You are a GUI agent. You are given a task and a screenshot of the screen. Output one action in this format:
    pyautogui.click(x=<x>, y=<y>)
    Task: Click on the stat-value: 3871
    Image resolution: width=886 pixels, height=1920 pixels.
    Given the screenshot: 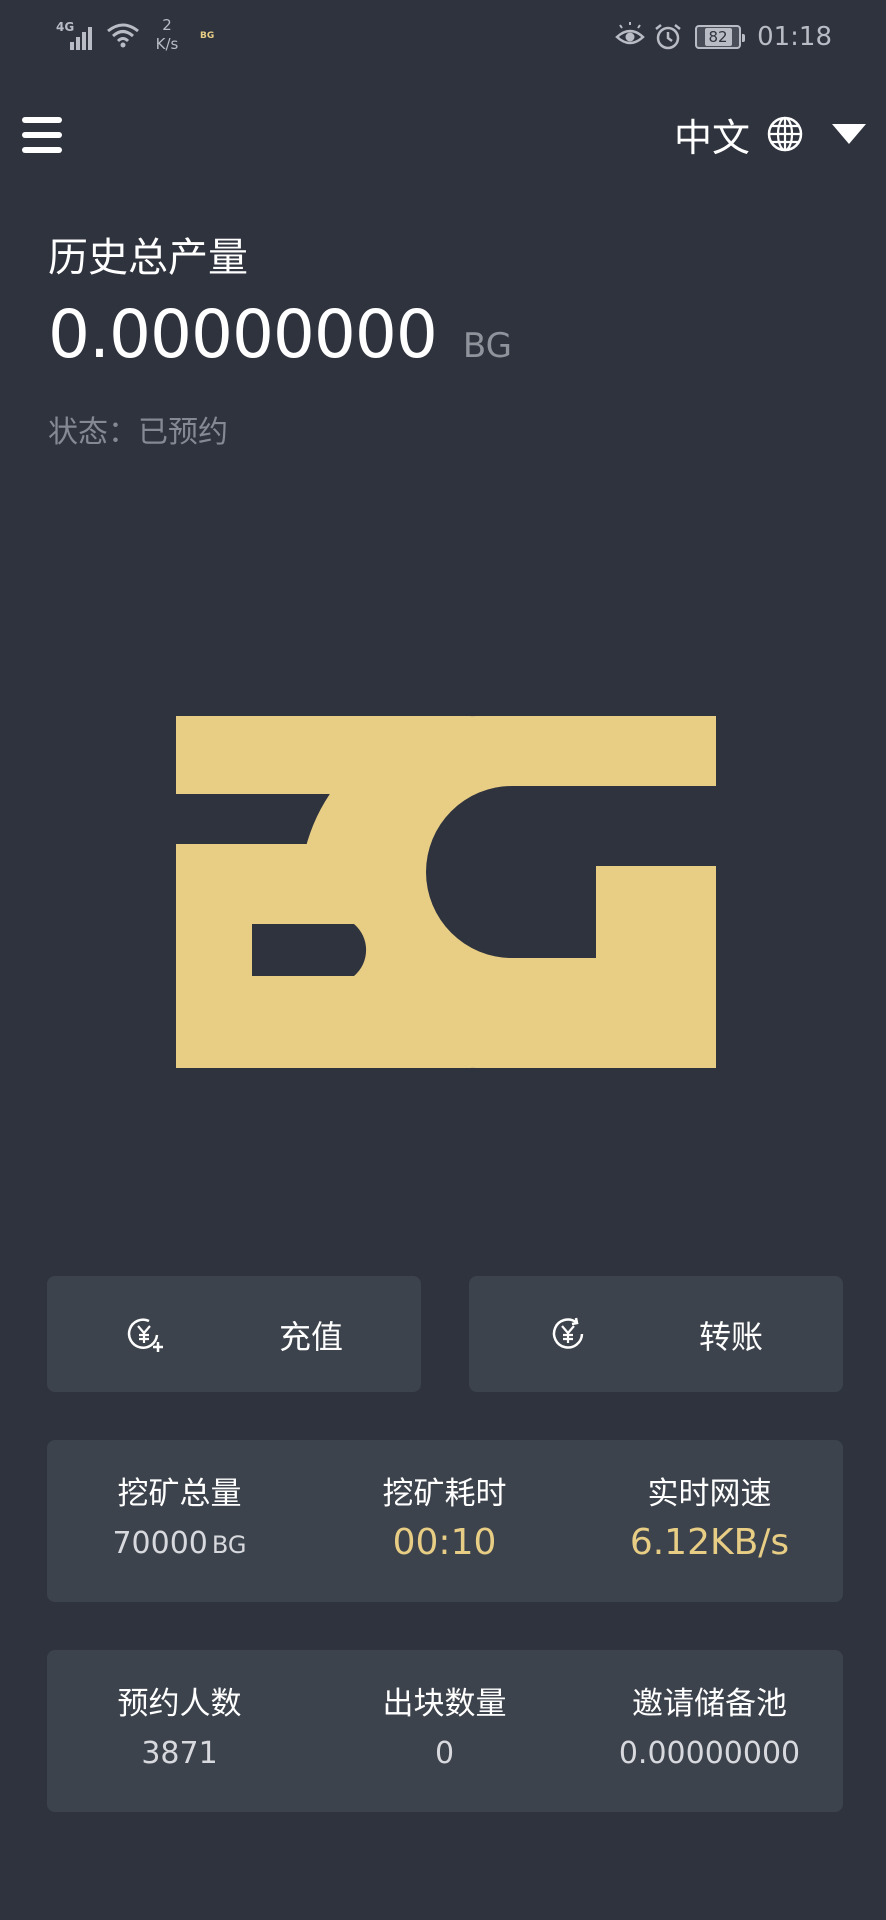 What is the action you would take?
    pyautogui.click(x=179, y=1753)
    